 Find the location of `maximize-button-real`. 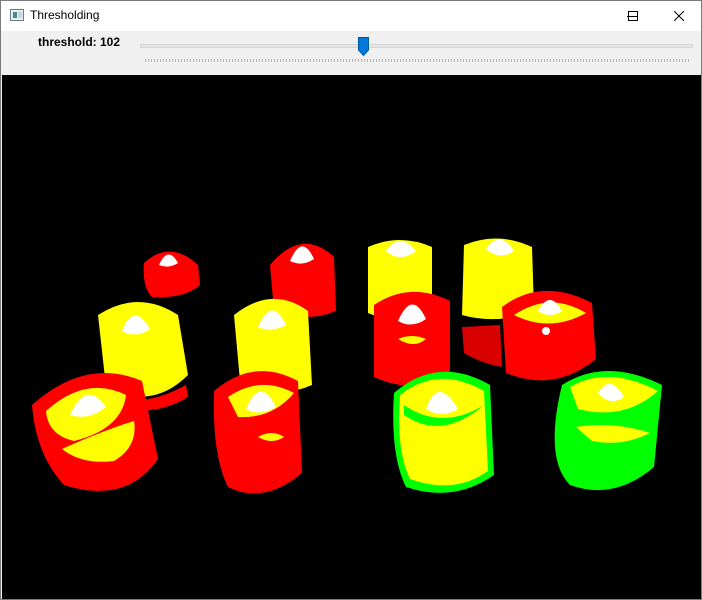

maximize-button-real is located at coordinates (633, 16).